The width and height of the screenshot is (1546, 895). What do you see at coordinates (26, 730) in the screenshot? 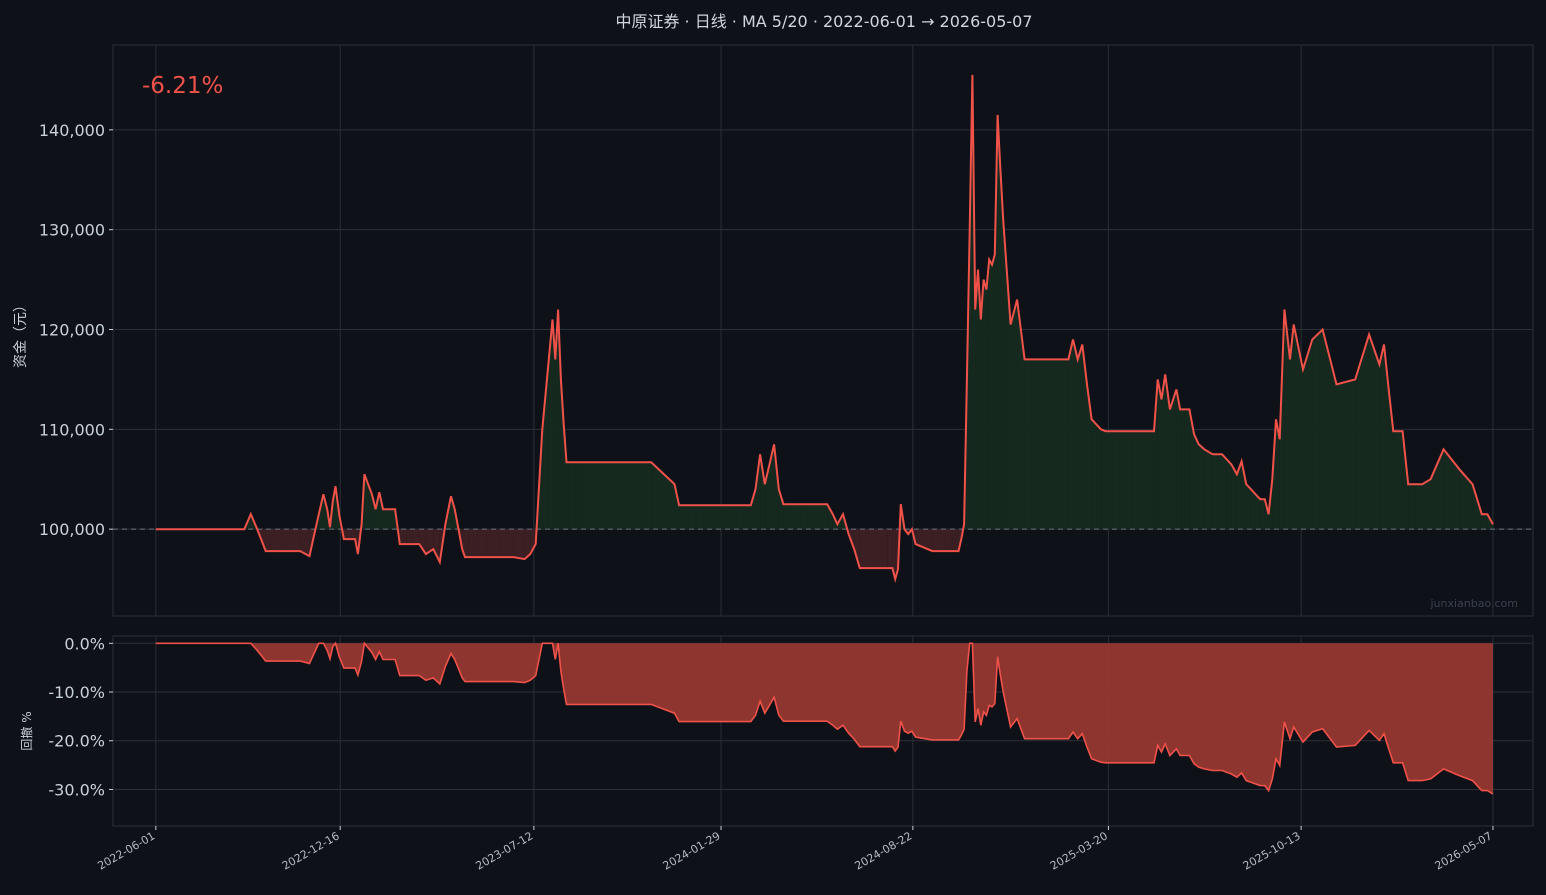
I see `drawdown-y-axis-label: 回撤 %` at bounding box center [26, 730].